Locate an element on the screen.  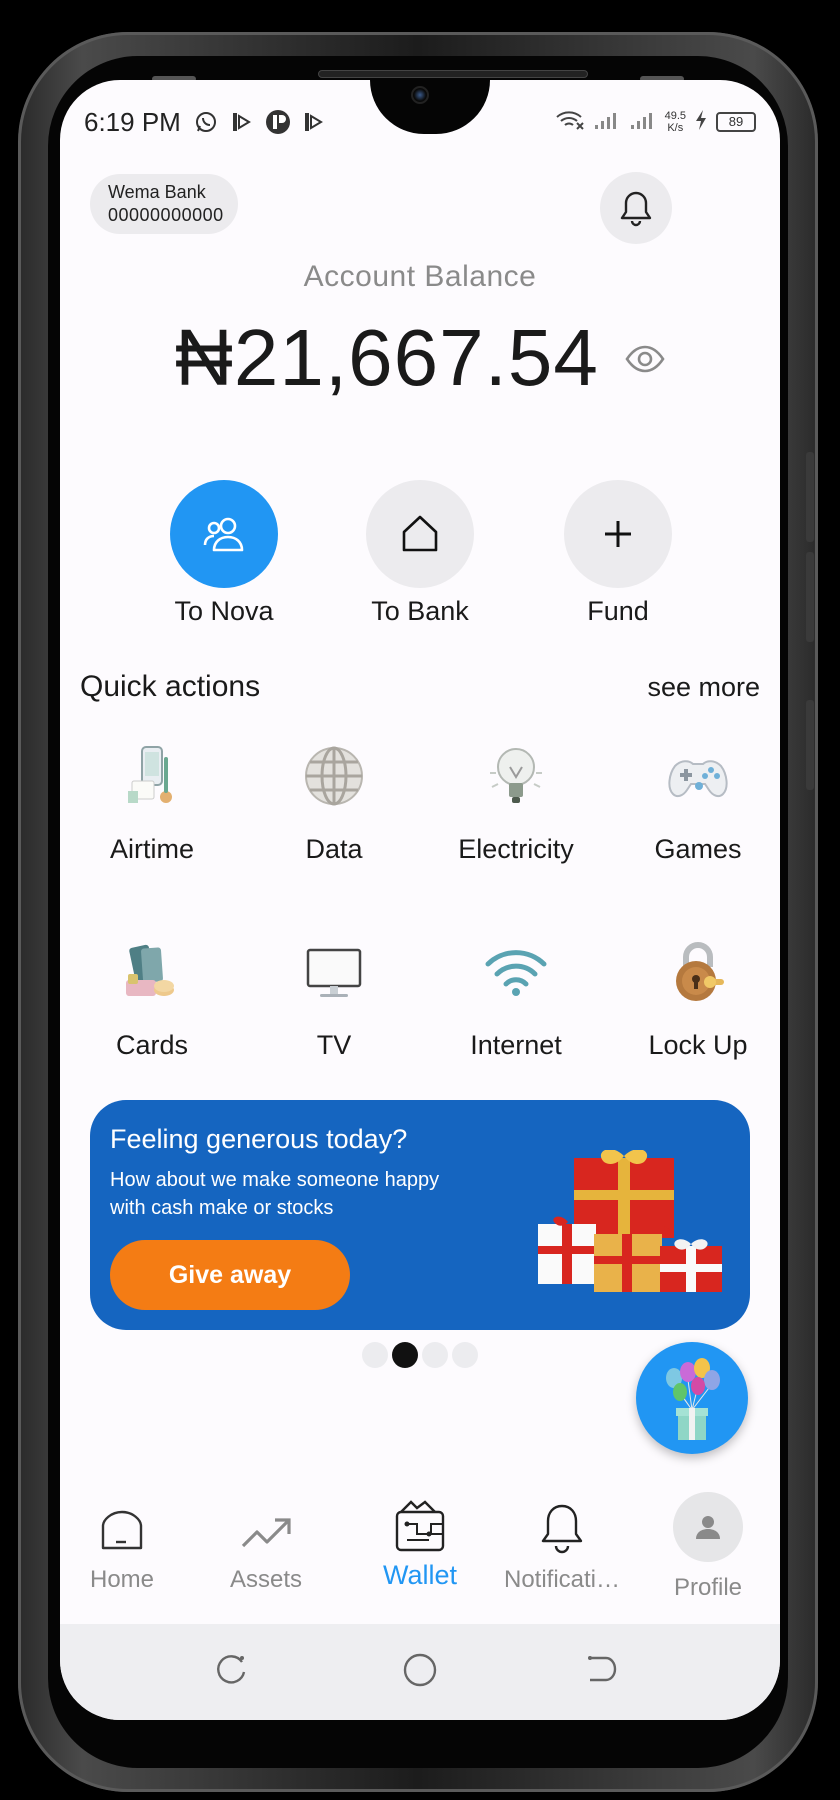
notification-icons is located at coordinates (260, 122).